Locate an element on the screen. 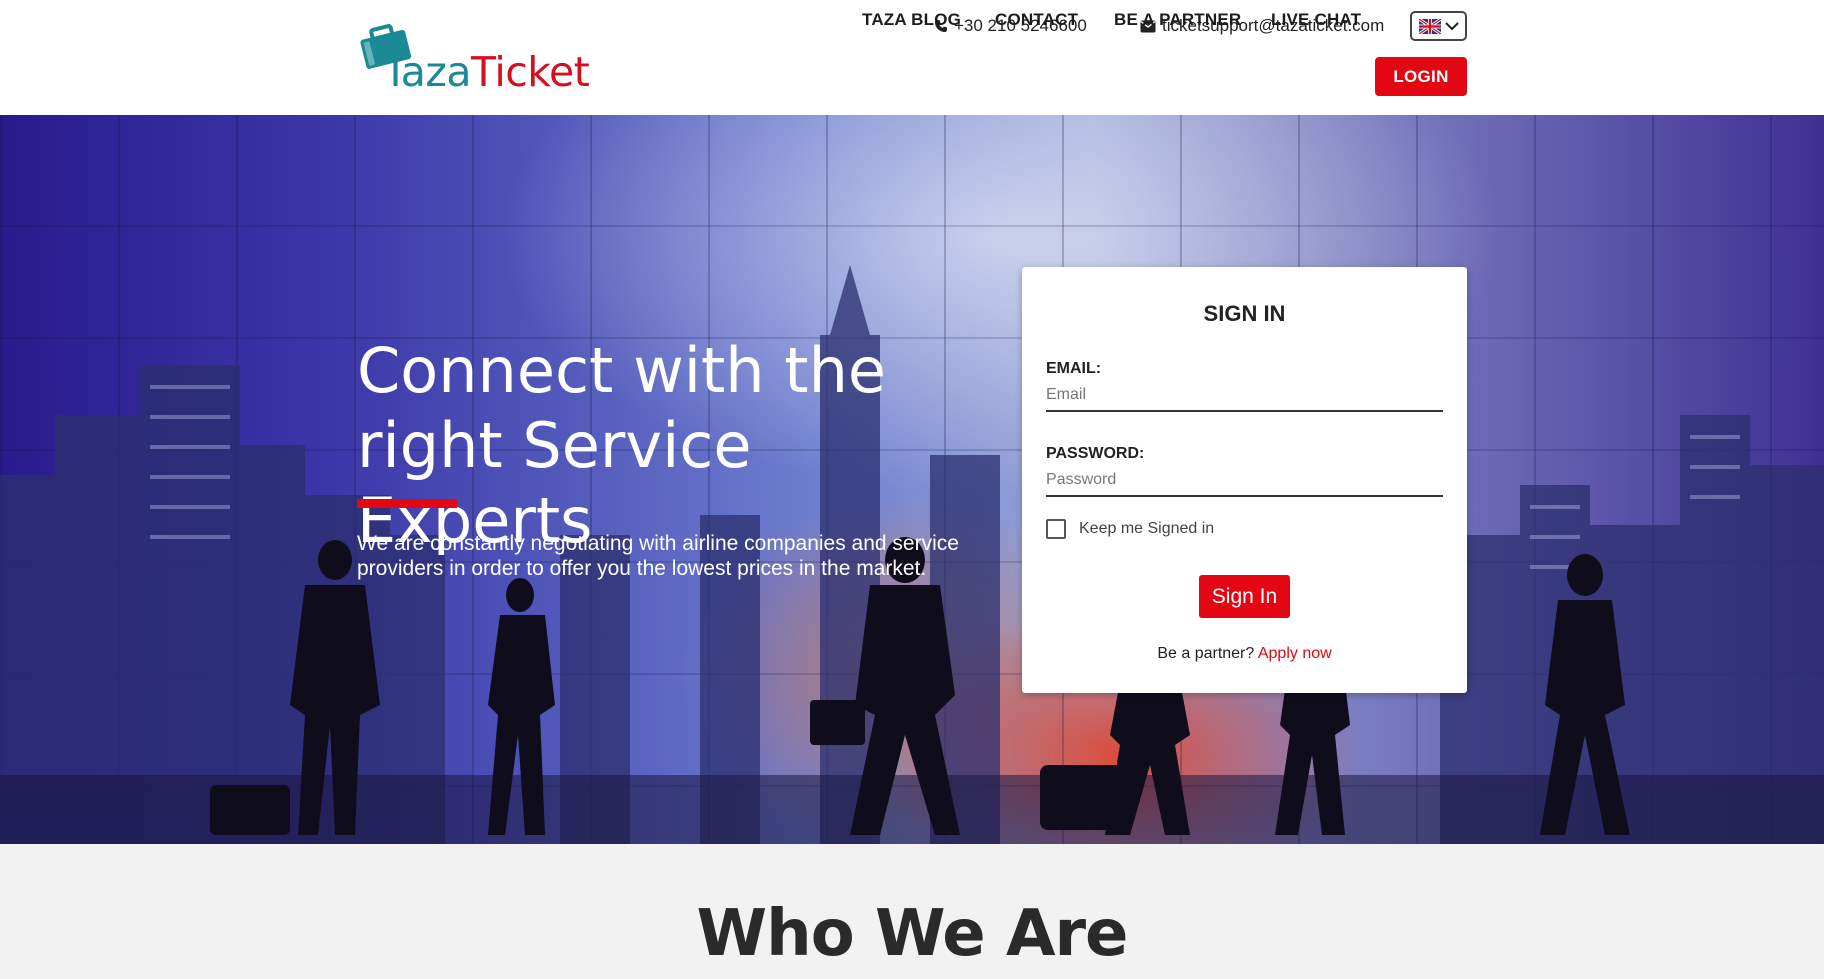  password-field is located at coordinates (1244, 482).